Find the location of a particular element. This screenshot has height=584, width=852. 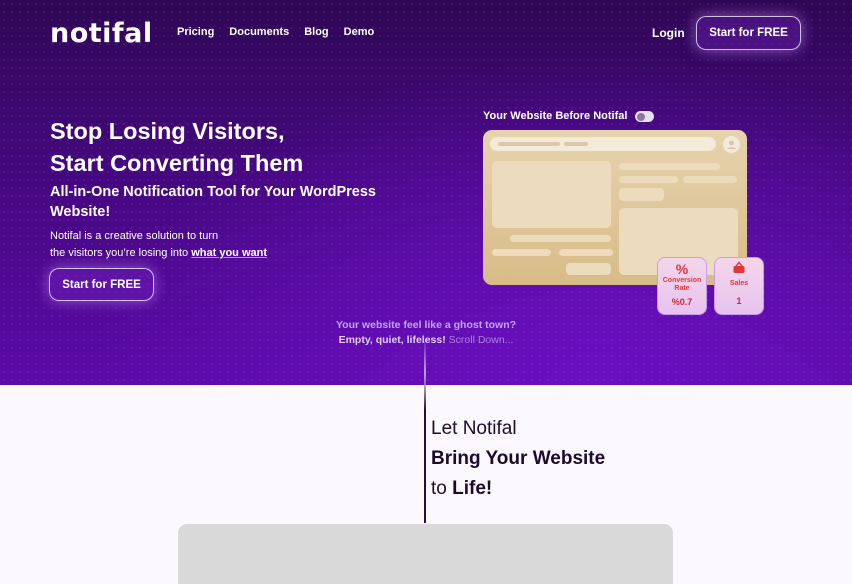

header-start-free-button: Start for FREE is located at coordinates (748, 33).